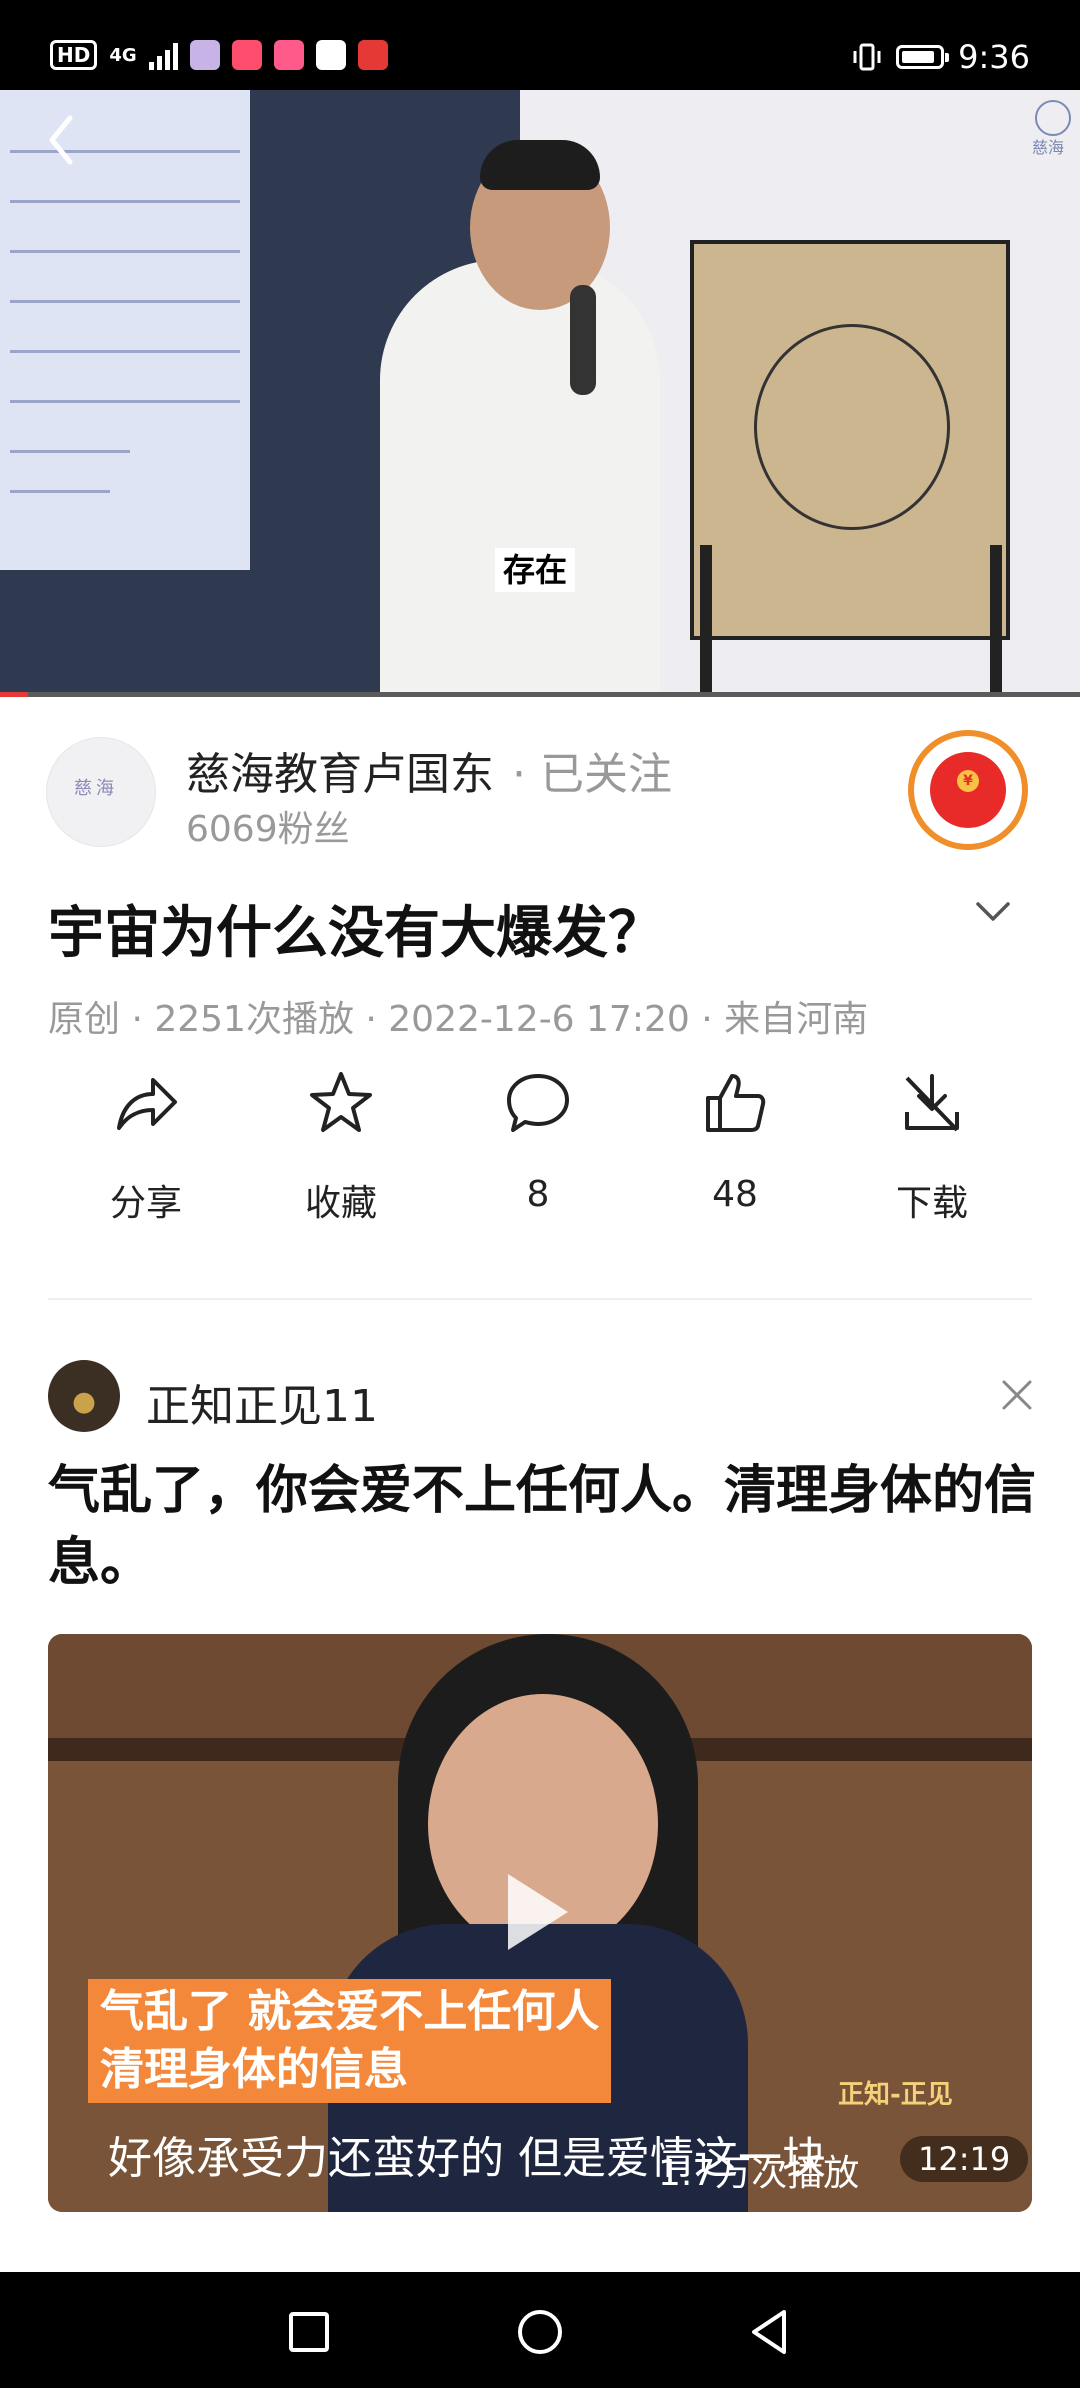  What do you see at coordinates (123, 55) in the screenshot?
I see `network-type: 4G` at bounding box center [123, 55].